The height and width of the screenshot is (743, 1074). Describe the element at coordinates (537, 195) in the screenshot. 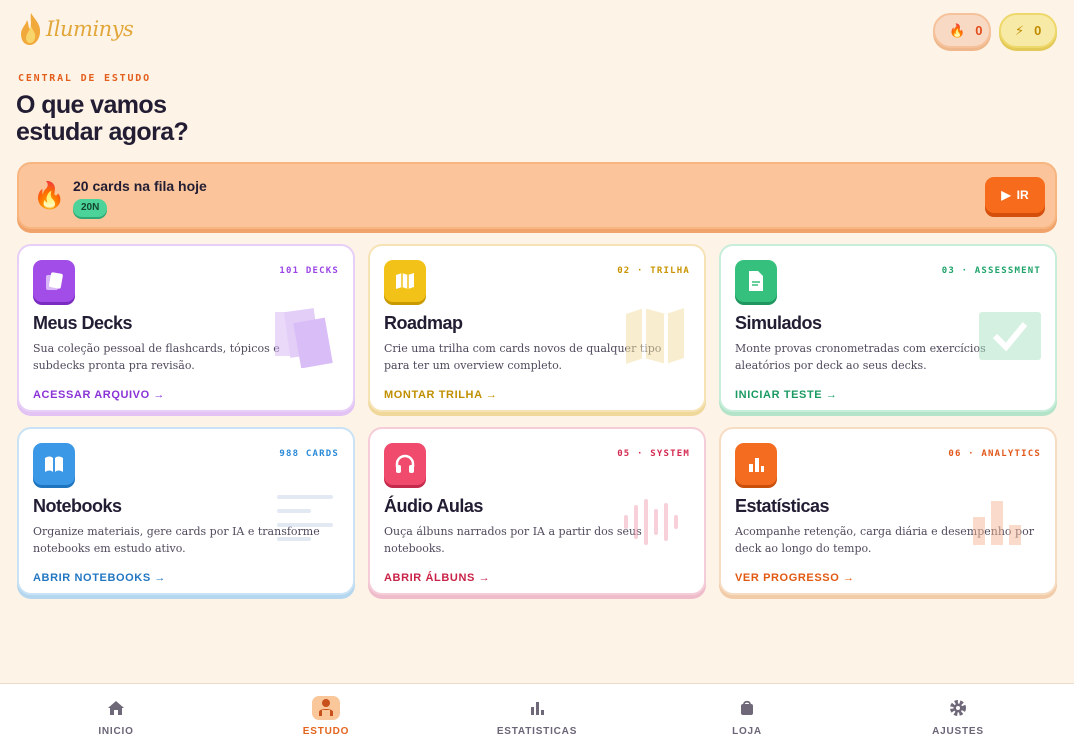

I see `daily-queue-banner: 🔥 20 cards na fila hoje 20N ▶ IR` at that location.